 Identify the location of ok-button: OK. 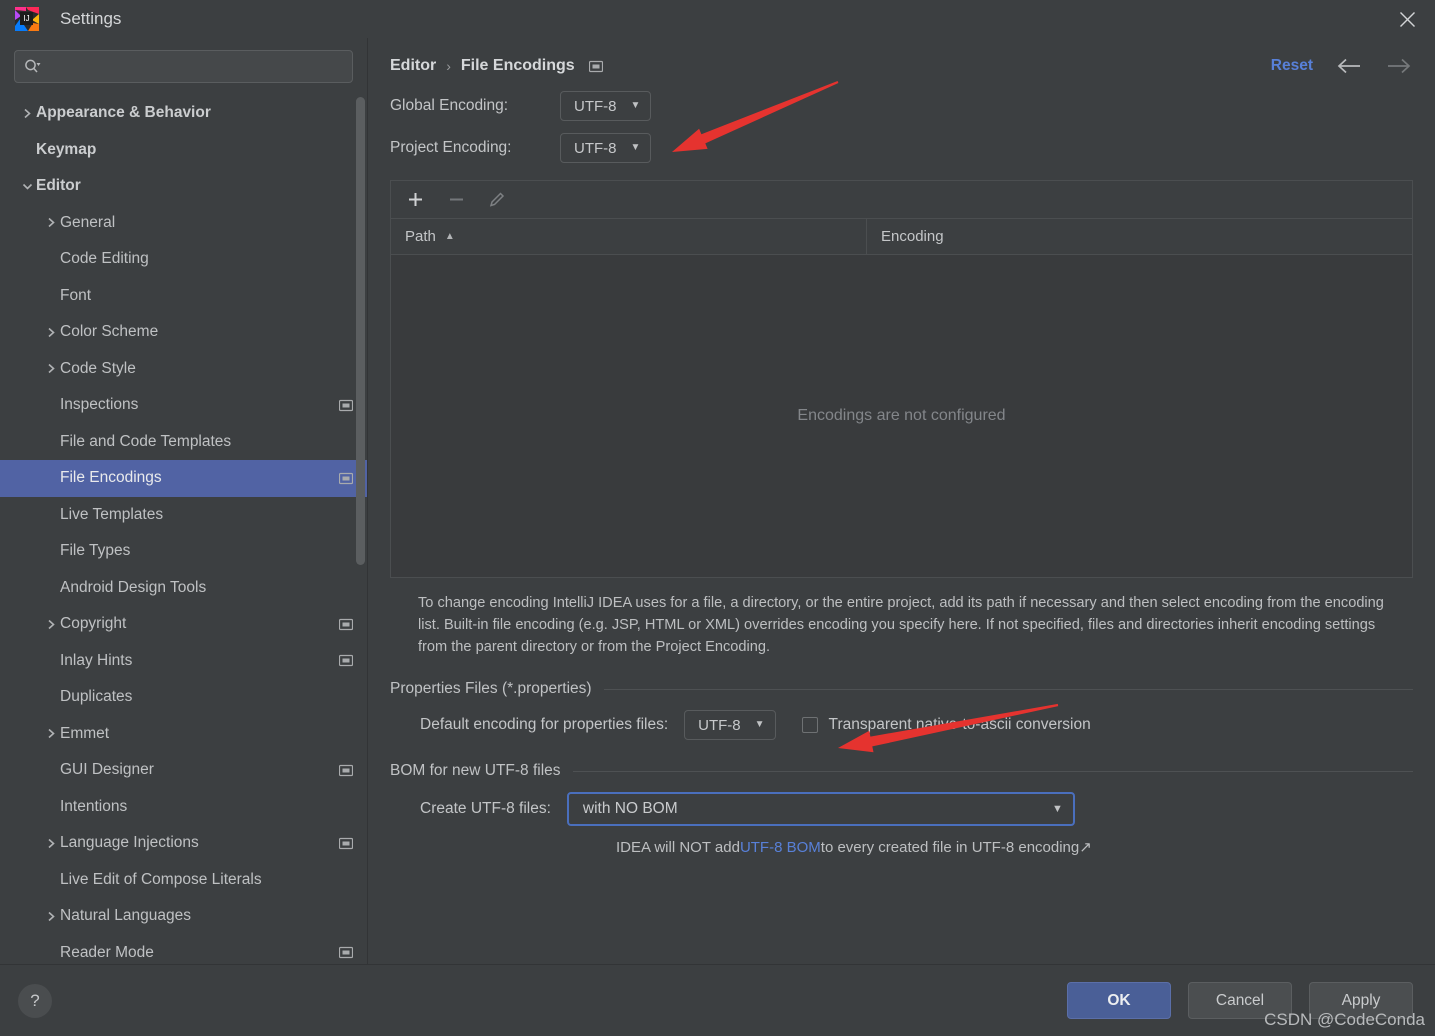
(1119, 1000).